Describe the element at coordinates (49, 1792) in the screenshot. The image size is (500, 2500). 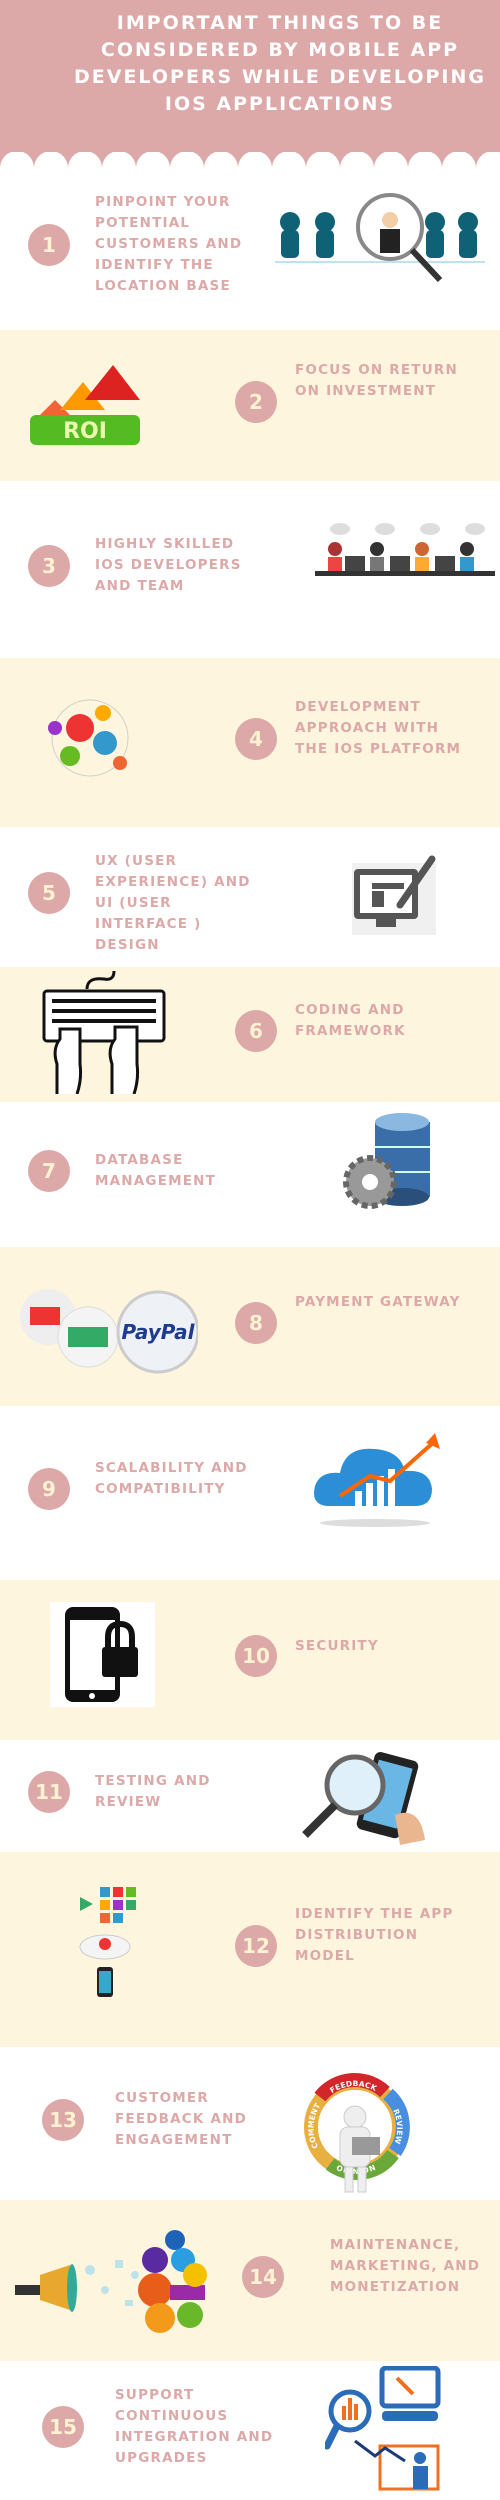
I see `item-number-badge: 11` at that location.